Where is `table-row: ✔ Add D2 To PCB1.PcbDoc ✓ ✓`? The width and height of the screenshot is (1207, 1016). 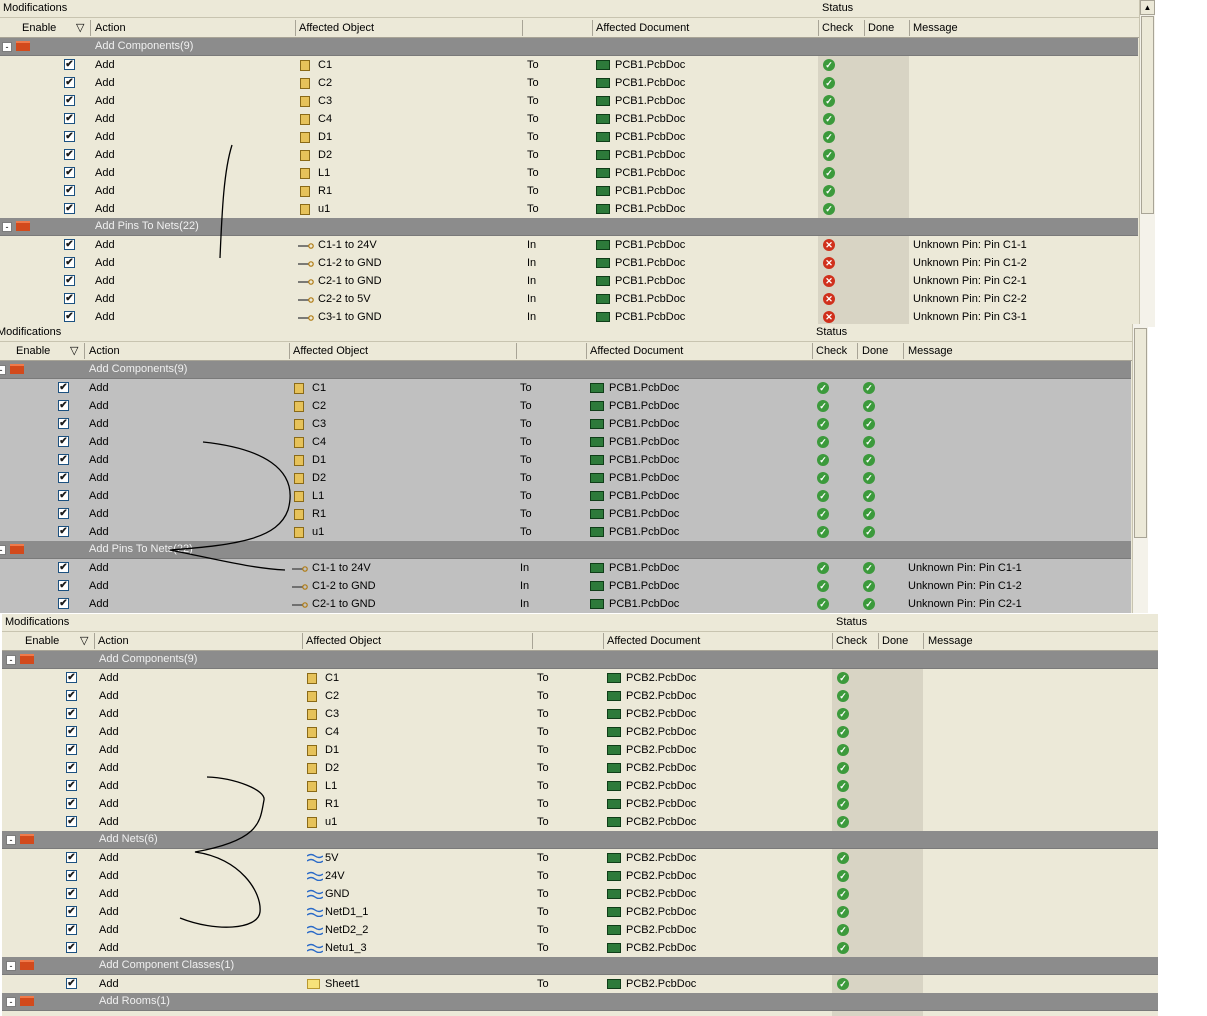 table-row: ✔ Add D2 To PCB1.PcbDoc ✓ ✓ is located at coordinates (565, 478).